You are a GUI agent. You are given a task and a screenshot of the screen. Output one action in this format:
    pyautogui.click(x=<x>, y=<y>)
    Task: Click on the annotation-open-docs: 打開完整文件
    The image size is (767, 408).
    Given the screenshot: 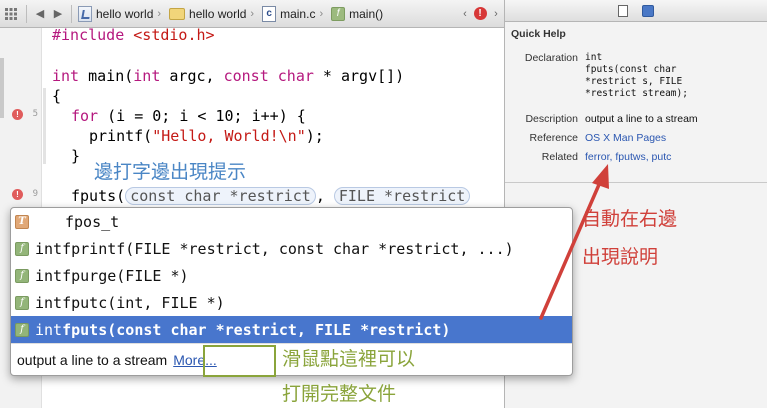 What is the action you would take?
    pyautogui.click(x=339, y=394)
    